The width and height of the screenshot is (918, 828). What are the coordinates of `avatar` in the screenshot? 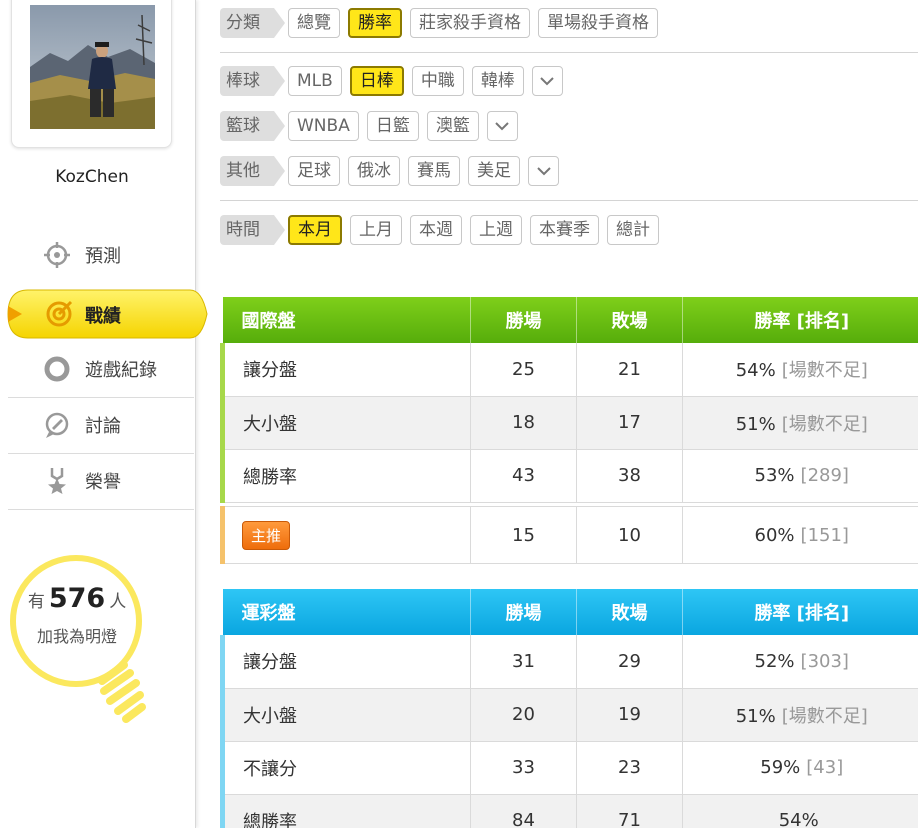 It's located at (92, 67).